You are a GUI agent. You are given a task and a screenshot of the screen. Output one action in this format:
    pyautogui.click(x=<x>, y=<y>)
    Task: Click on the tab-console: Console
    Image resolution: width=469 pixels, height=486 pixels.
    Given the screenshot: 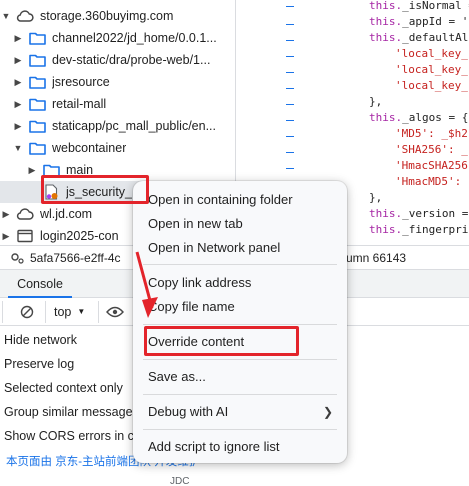 What is the action you would take?
    pyautogui.click(x=40, y=284)
    